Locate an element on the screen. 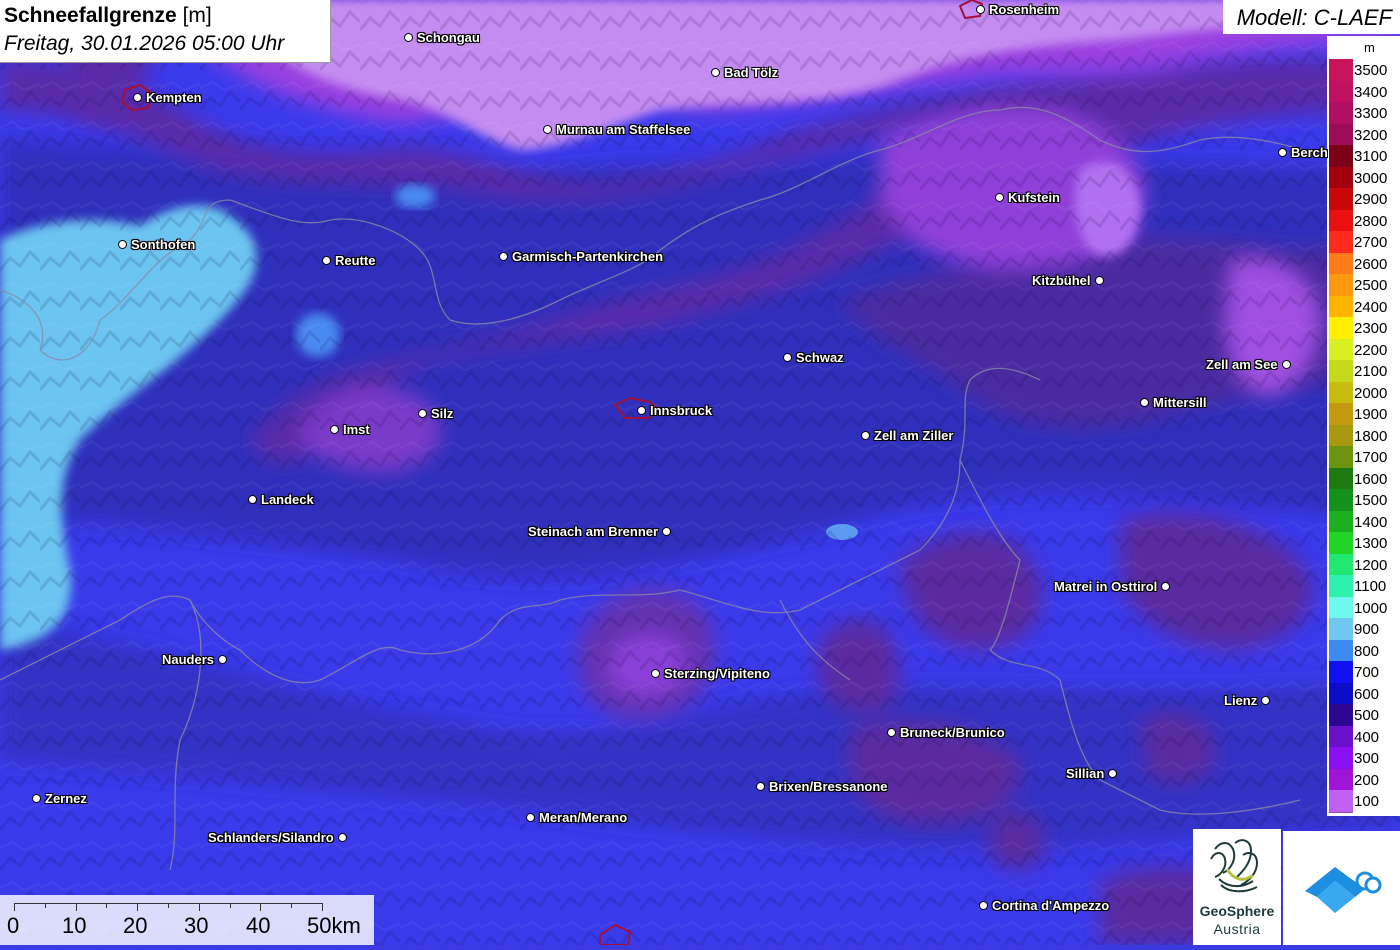 Image resolution: width=1400 pixels, height=950 pixels. legend-value: 2700 is located at coordinates (1371, 242).